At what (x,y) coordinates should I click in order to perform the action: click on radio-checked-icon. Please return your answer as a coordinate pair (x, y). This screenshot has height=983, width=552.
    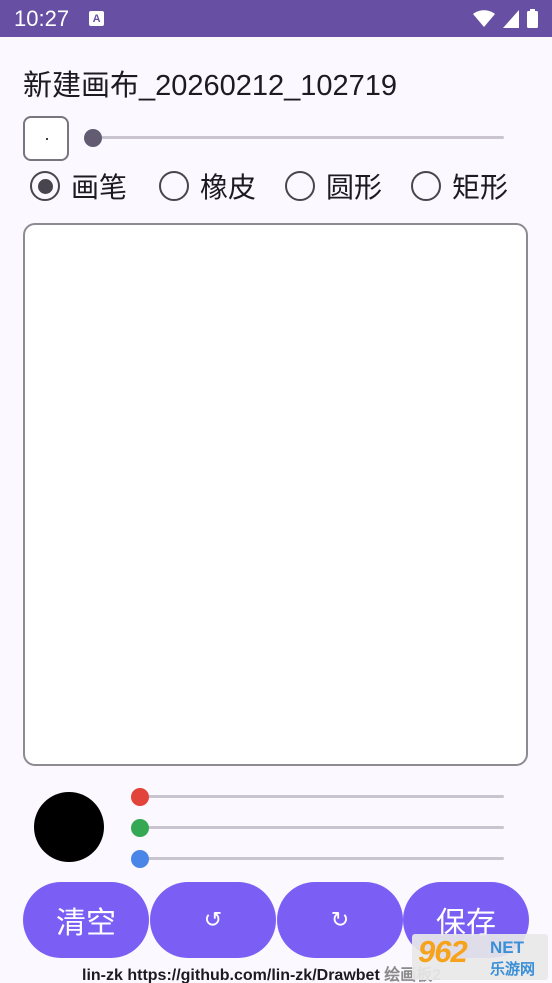
    Looking at the image, I should click on (45, 186).